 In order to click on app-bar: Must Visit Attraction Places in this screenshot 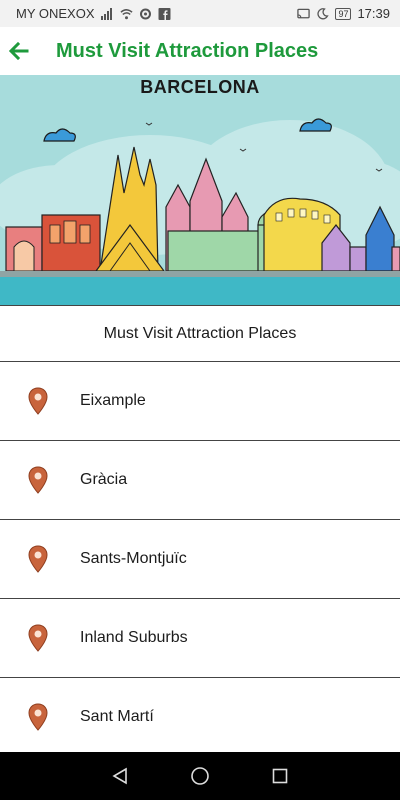, I will do `click(200, 51)`.